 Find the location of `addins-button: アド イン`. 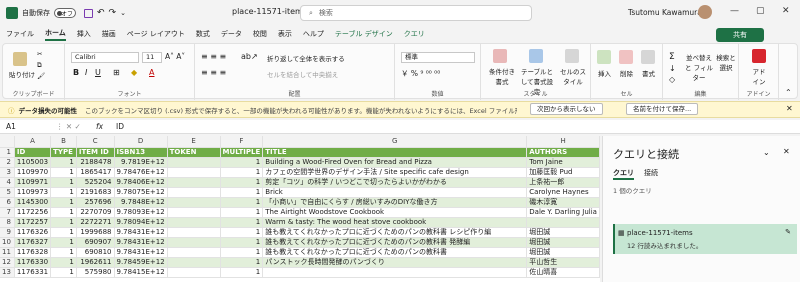

addins-button: アド イン is located at coordinates (759, 76).